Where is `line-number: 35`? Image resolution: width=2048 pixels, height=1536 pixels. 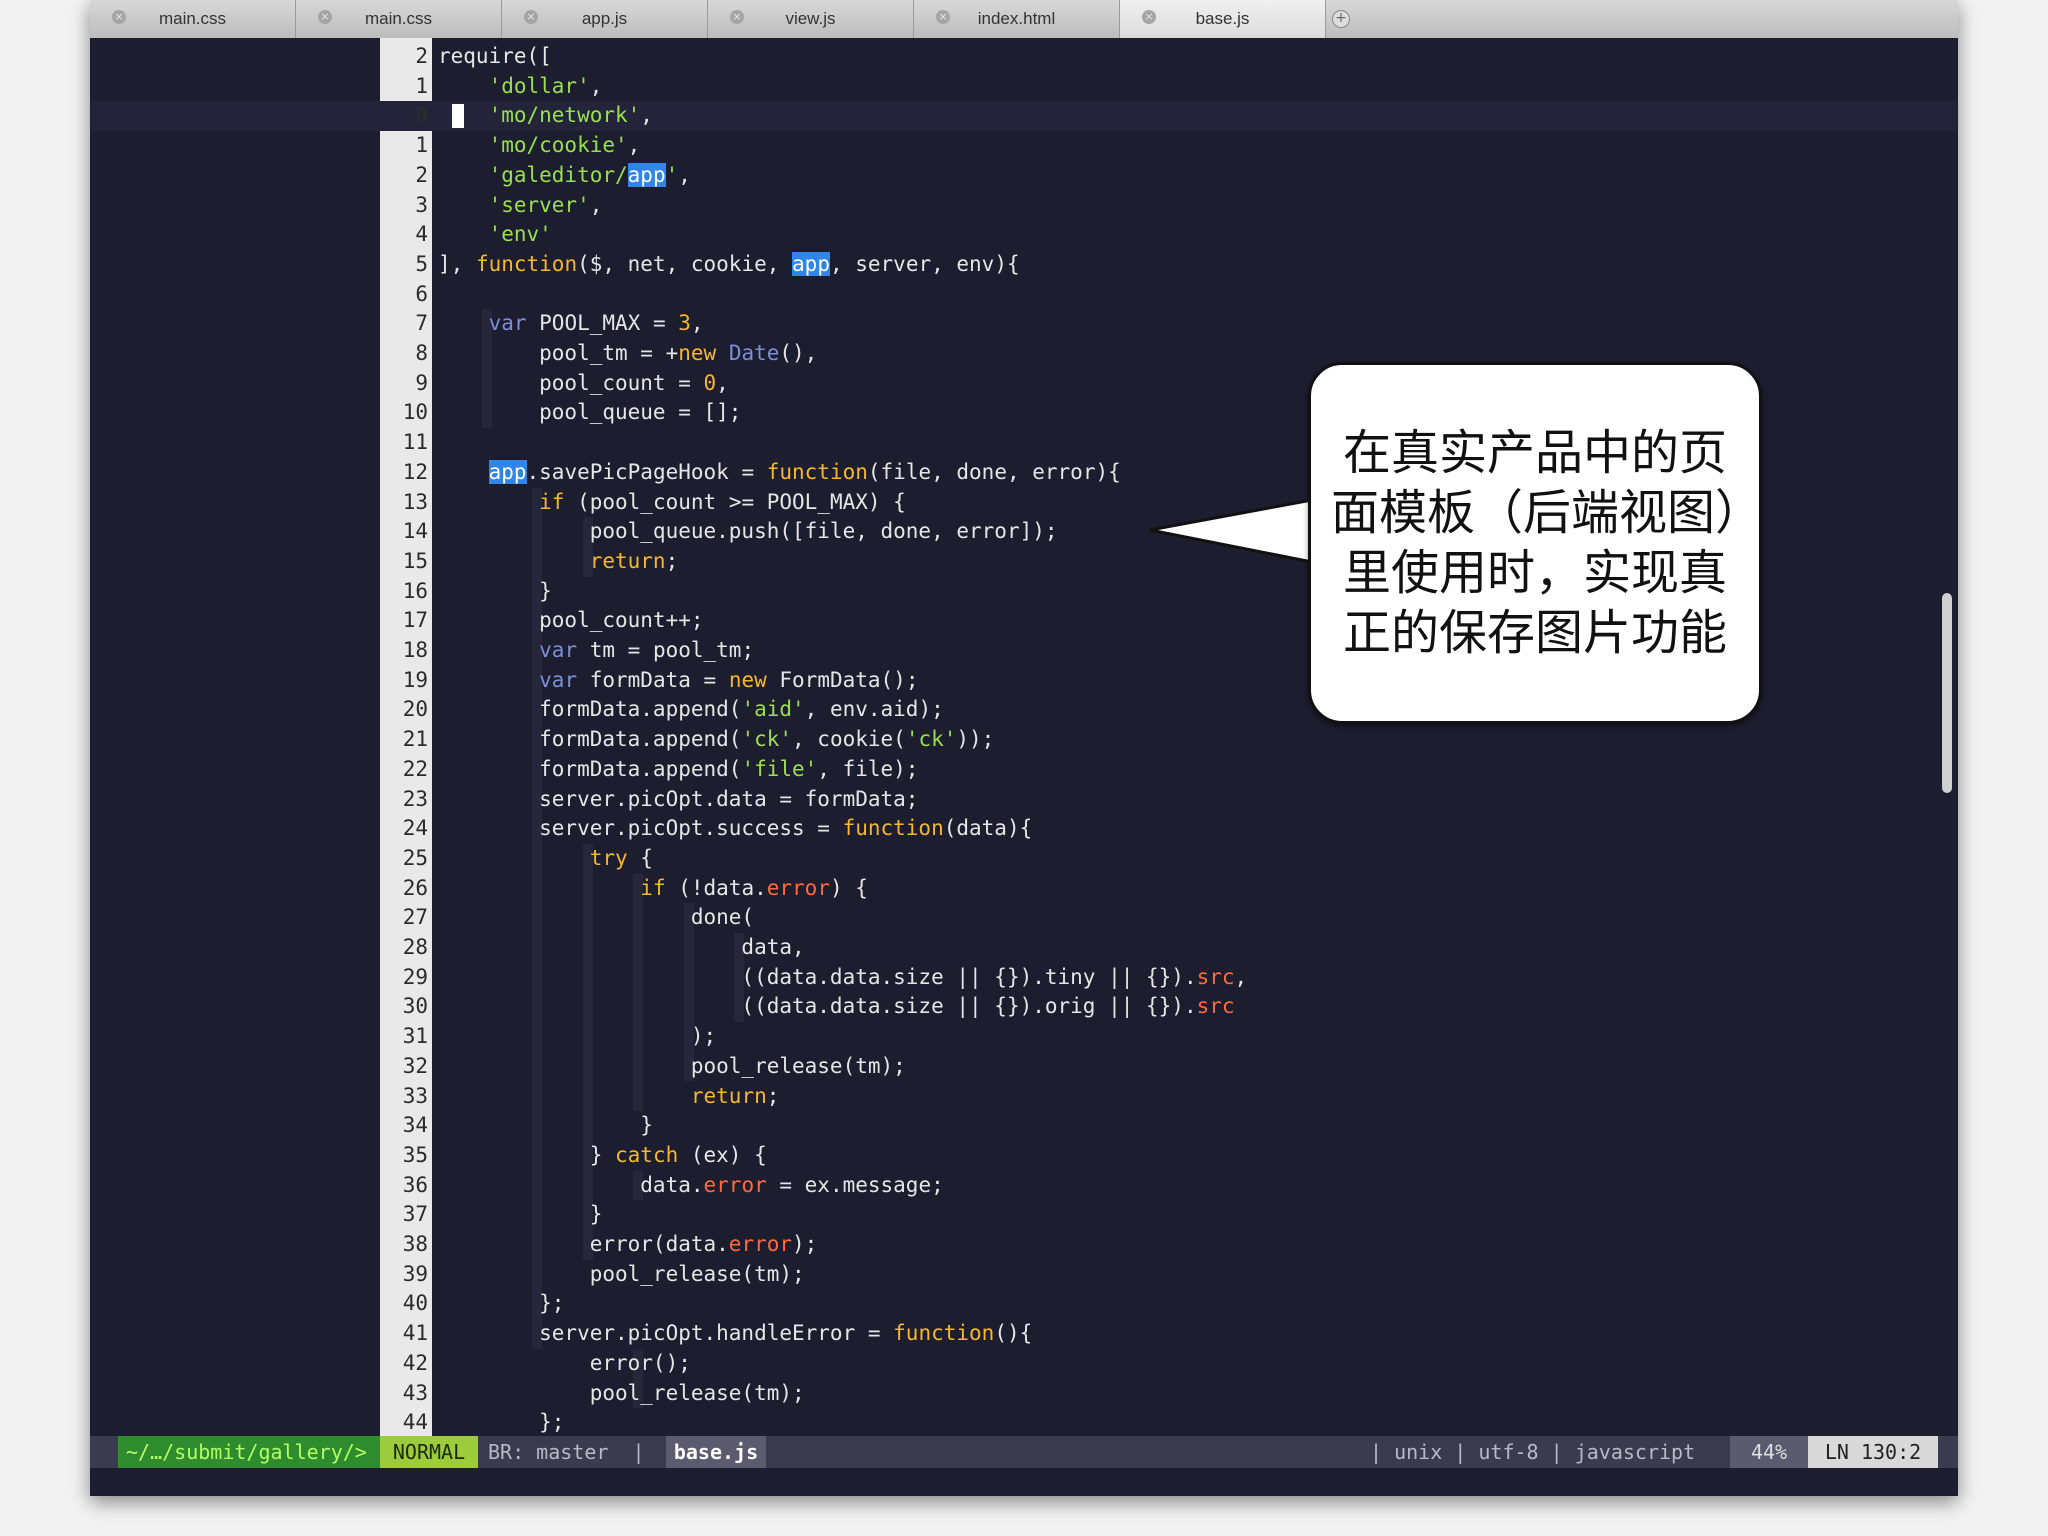
line-number: 35 is located at coordinates (415, 1154).